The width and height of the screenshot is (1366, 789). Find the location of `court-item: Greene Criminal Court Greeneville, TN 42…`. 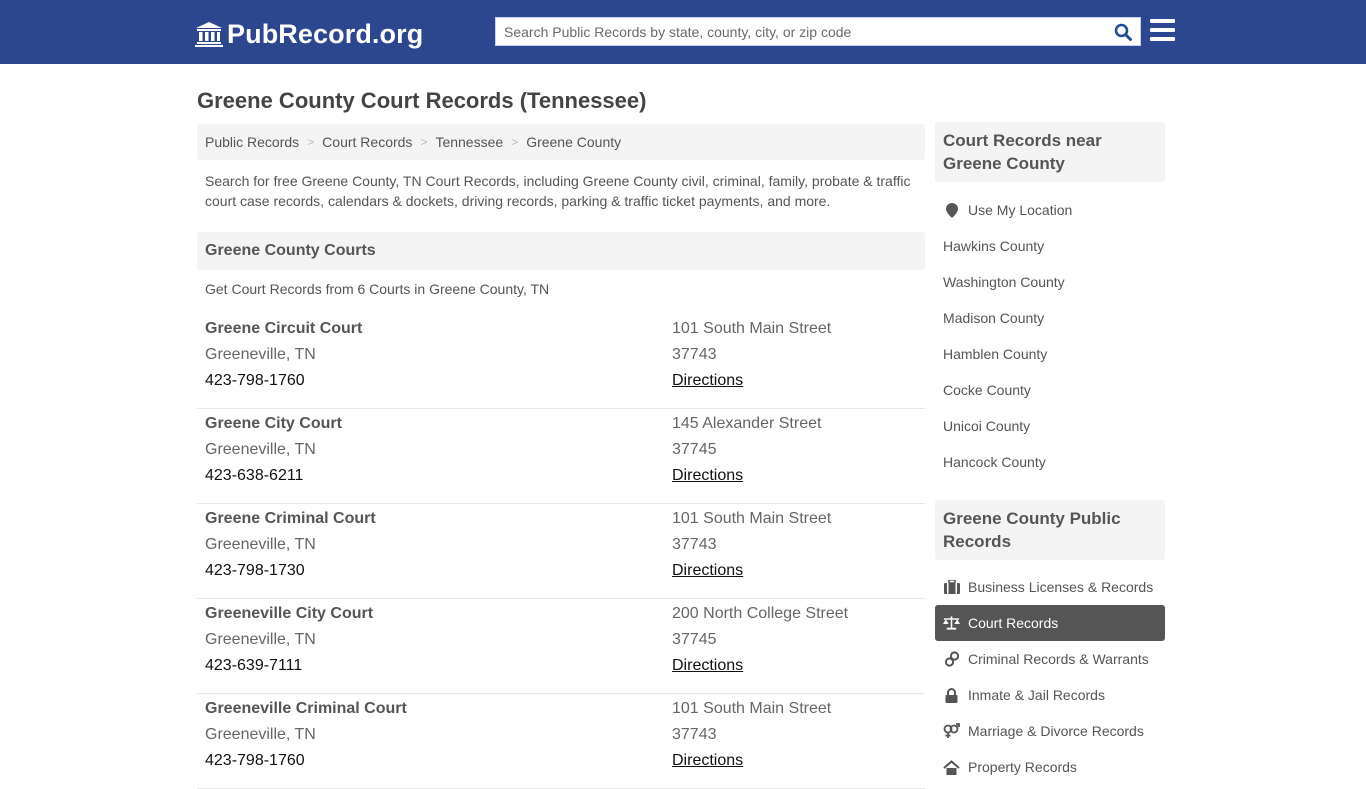

court-item: Greene Criminal Court Greeneville, TN 42… is located at coordinates (561, 551).